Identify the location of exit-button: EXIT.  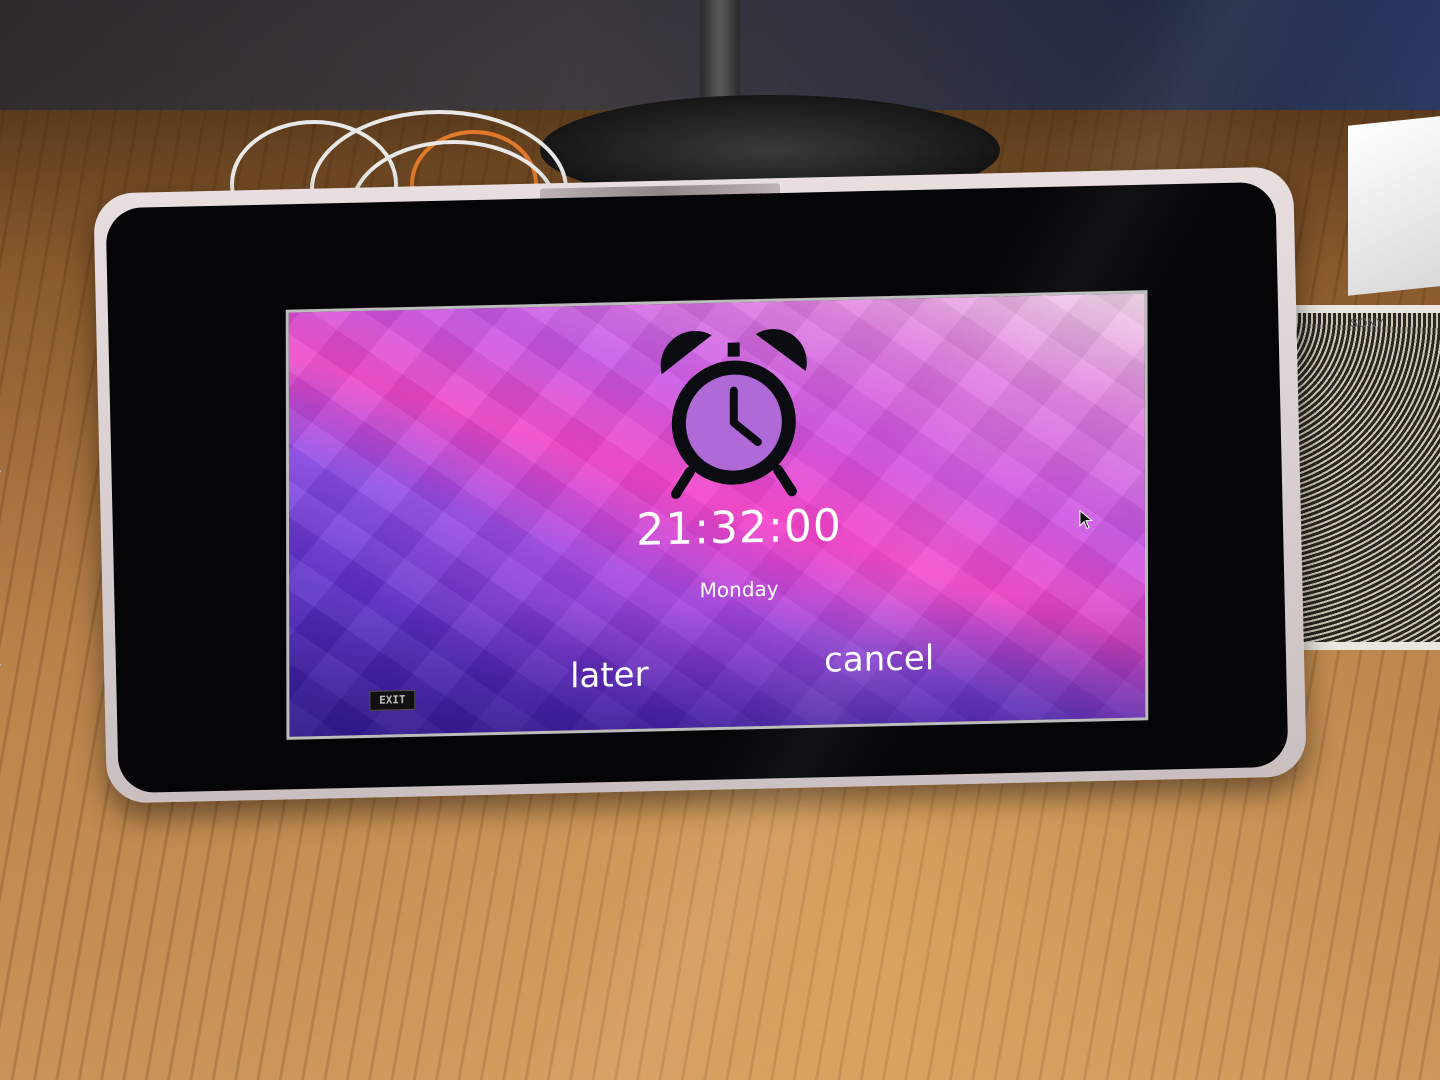
(392, 700).